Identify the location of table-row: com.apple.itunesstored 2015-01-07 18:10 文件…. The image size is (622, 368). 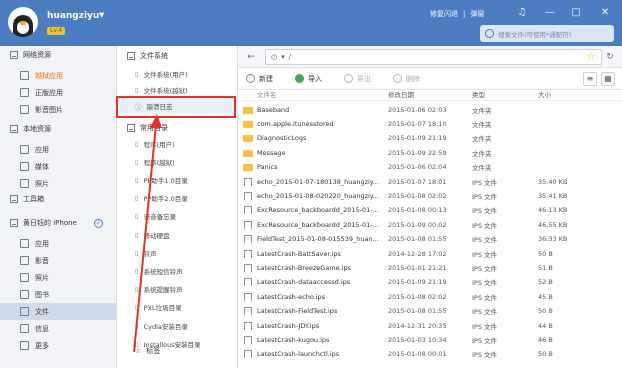
(430, 123).